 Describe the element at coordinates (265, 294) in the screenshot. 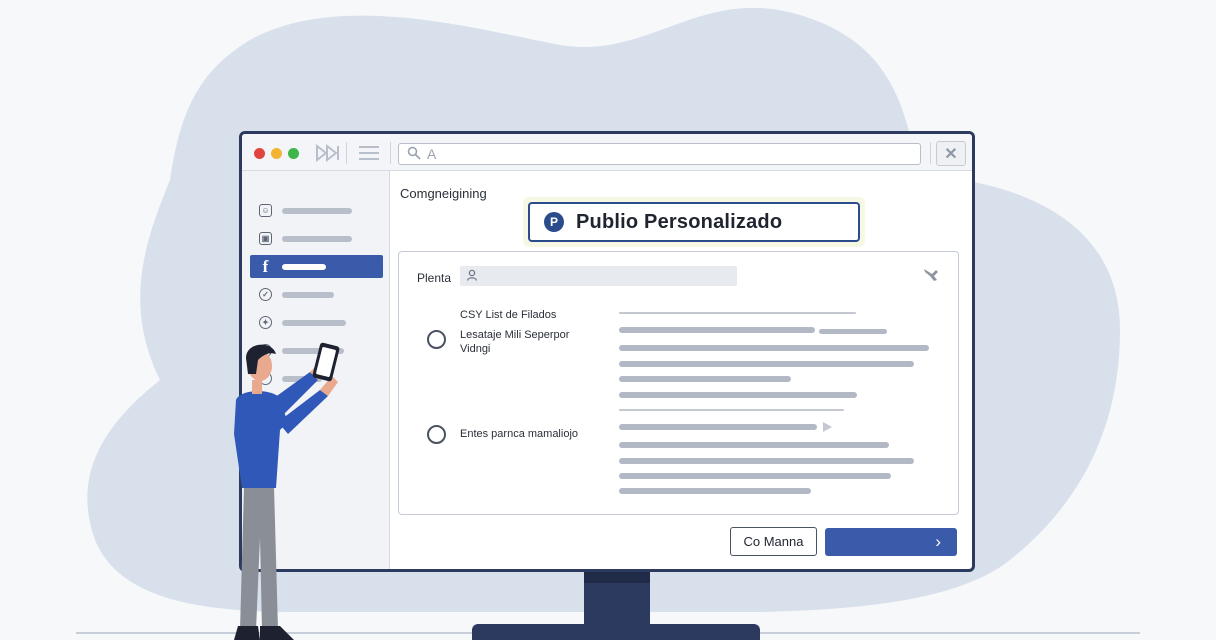

I see `check-icon: ✓` at that location.